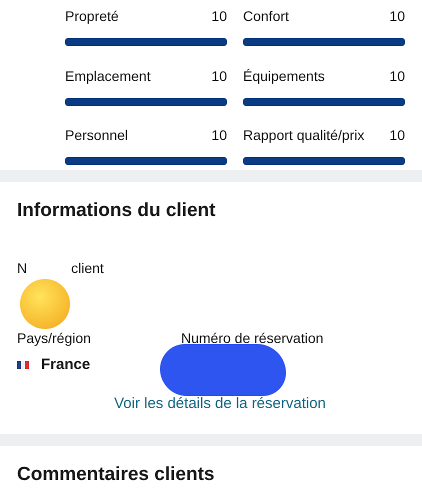  Describe the element at coordinates (303, 135) in the screenshot. I see `rating-label: Rapport qualité/prix` at that location.